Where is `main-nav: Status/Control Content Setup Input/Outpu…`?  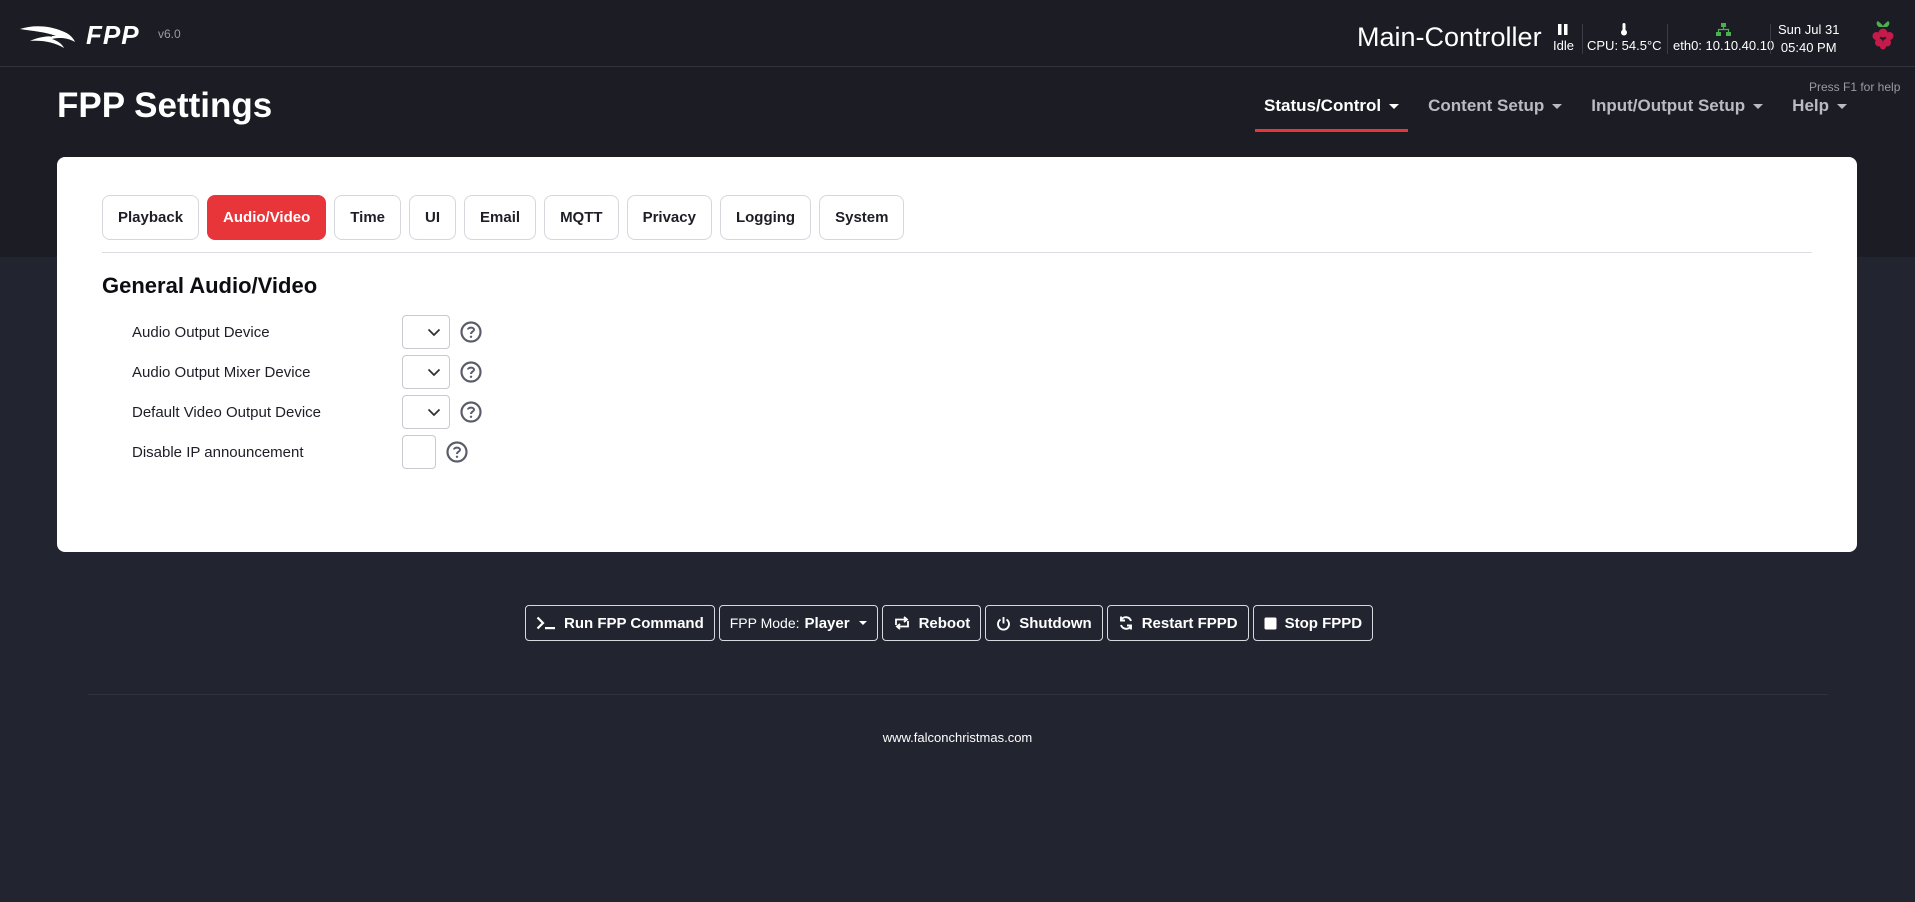
main-nav: Status/Control Content Setup Input/Outpu… is located at coordinates (1561, 114).